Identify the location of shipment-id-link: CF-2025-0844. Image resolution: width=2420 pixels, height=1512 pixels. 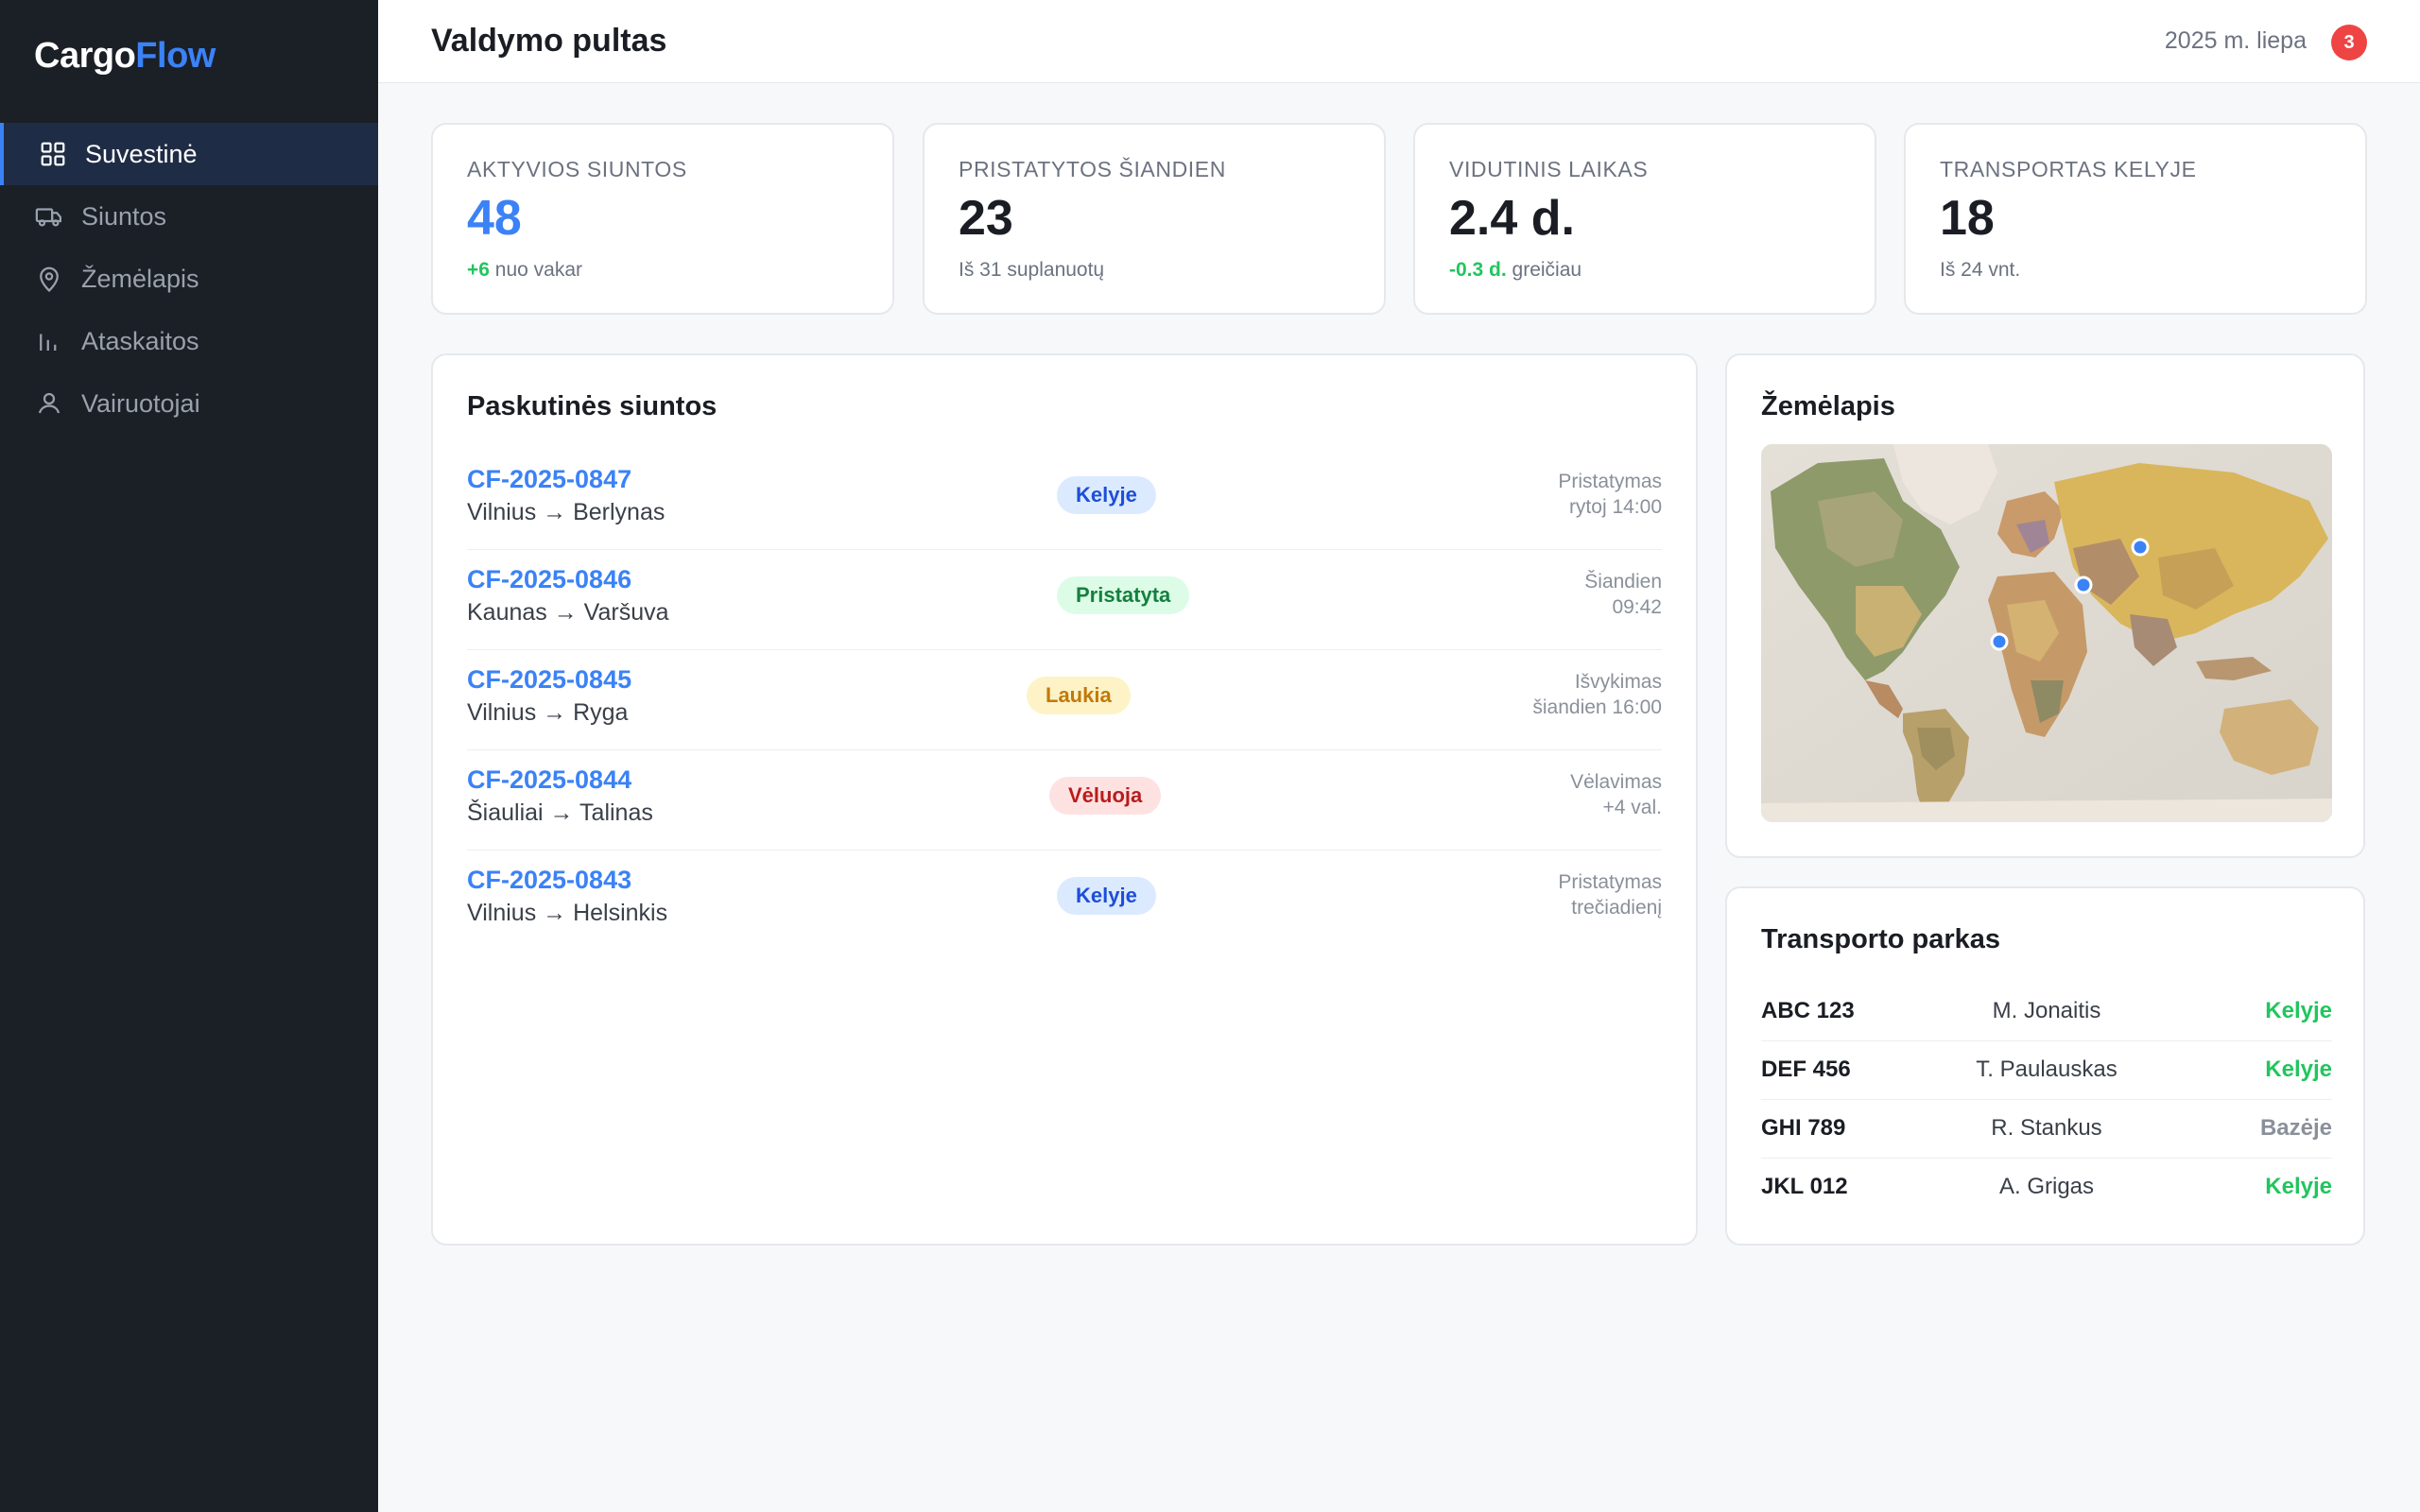
(549, 780).